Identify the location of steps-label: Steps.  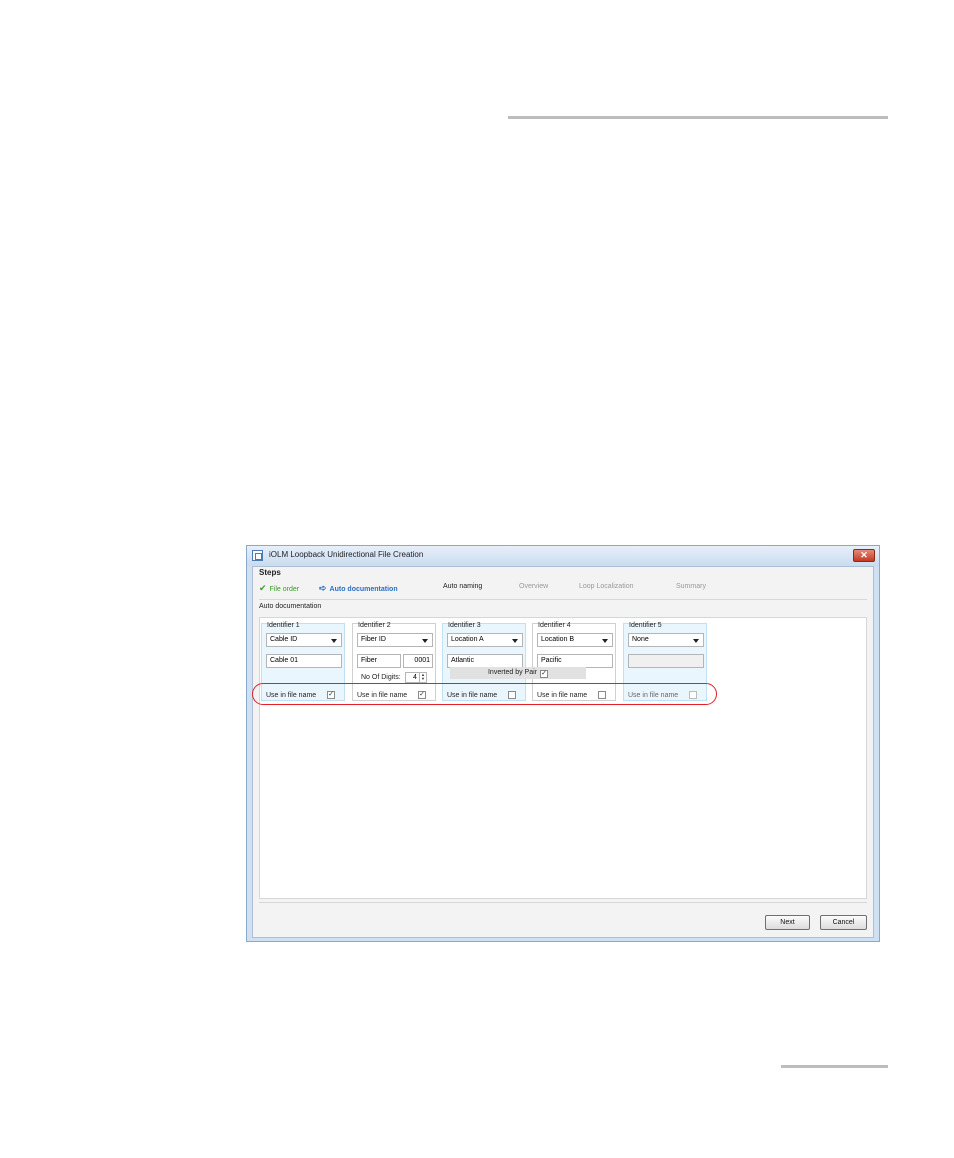
(270, 572).